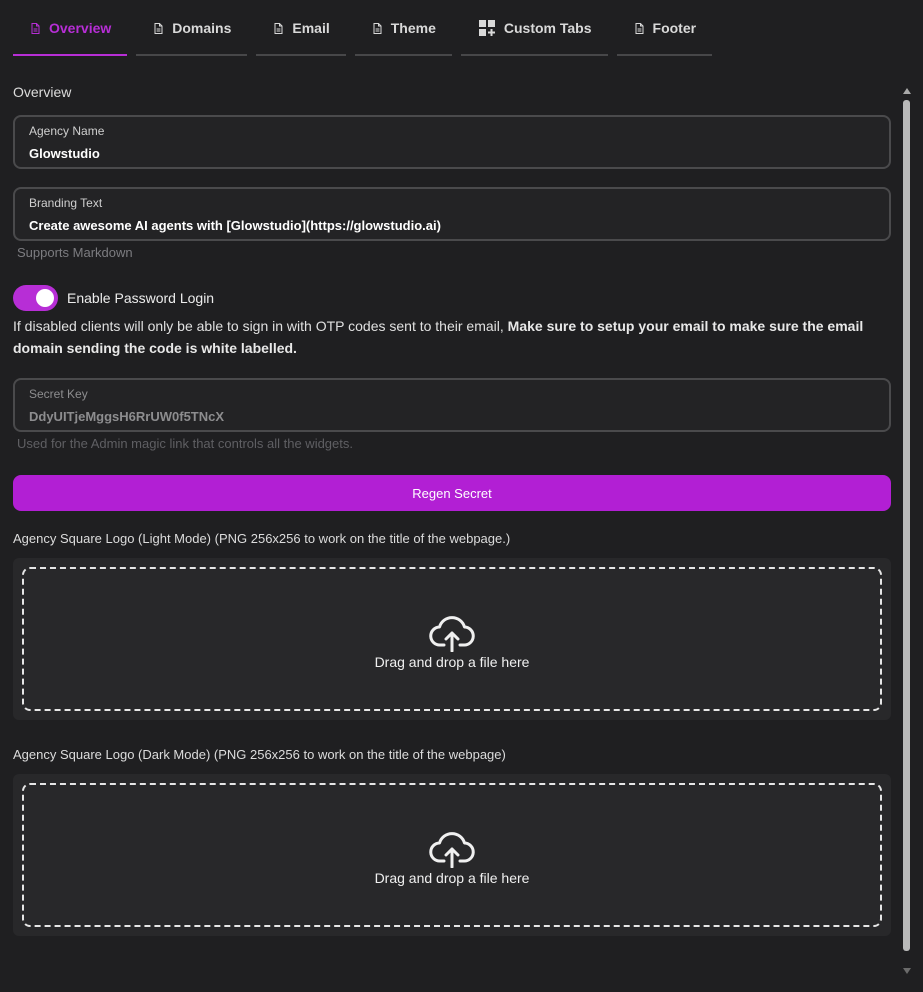 This screenshot has height=992, width=923. Describe the element at coordinates (75, 252) in the screenshot. I see `markdown-helper-text: Supports Markdown` at that location.